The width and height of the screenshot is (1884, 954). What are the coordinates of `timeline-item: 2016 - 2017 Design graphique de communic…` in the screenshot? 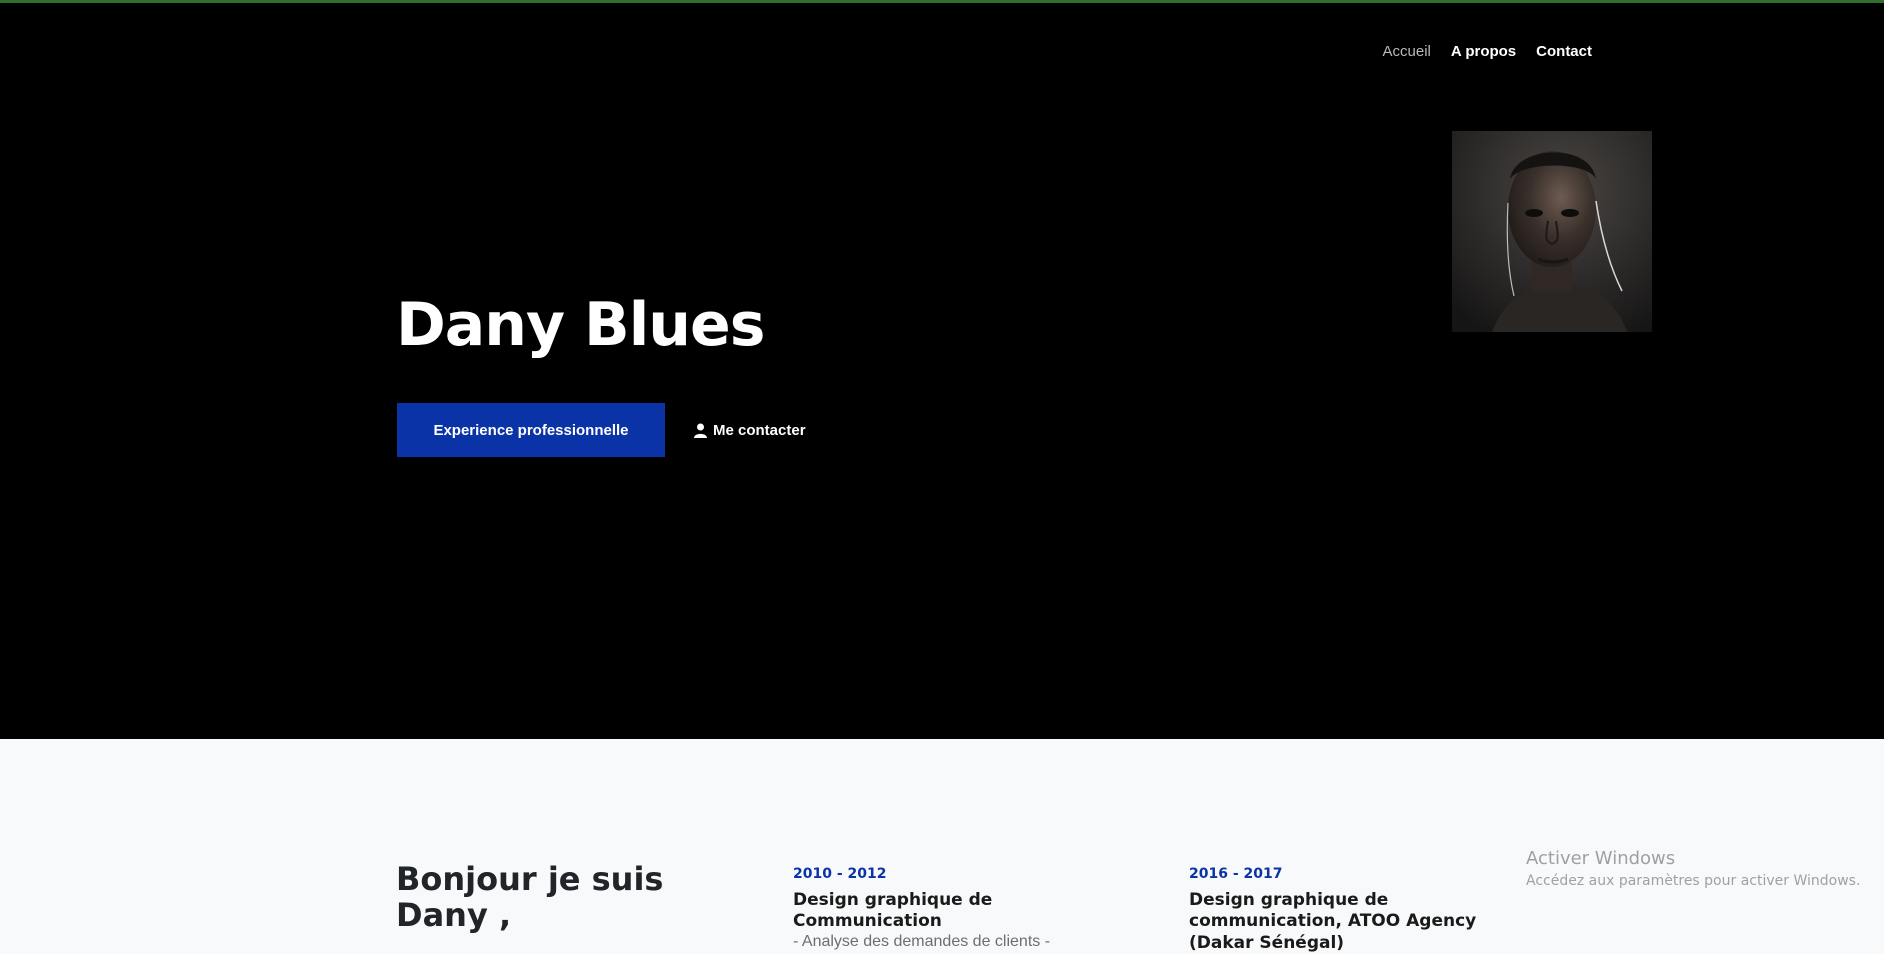 It's located at (1354, 910).